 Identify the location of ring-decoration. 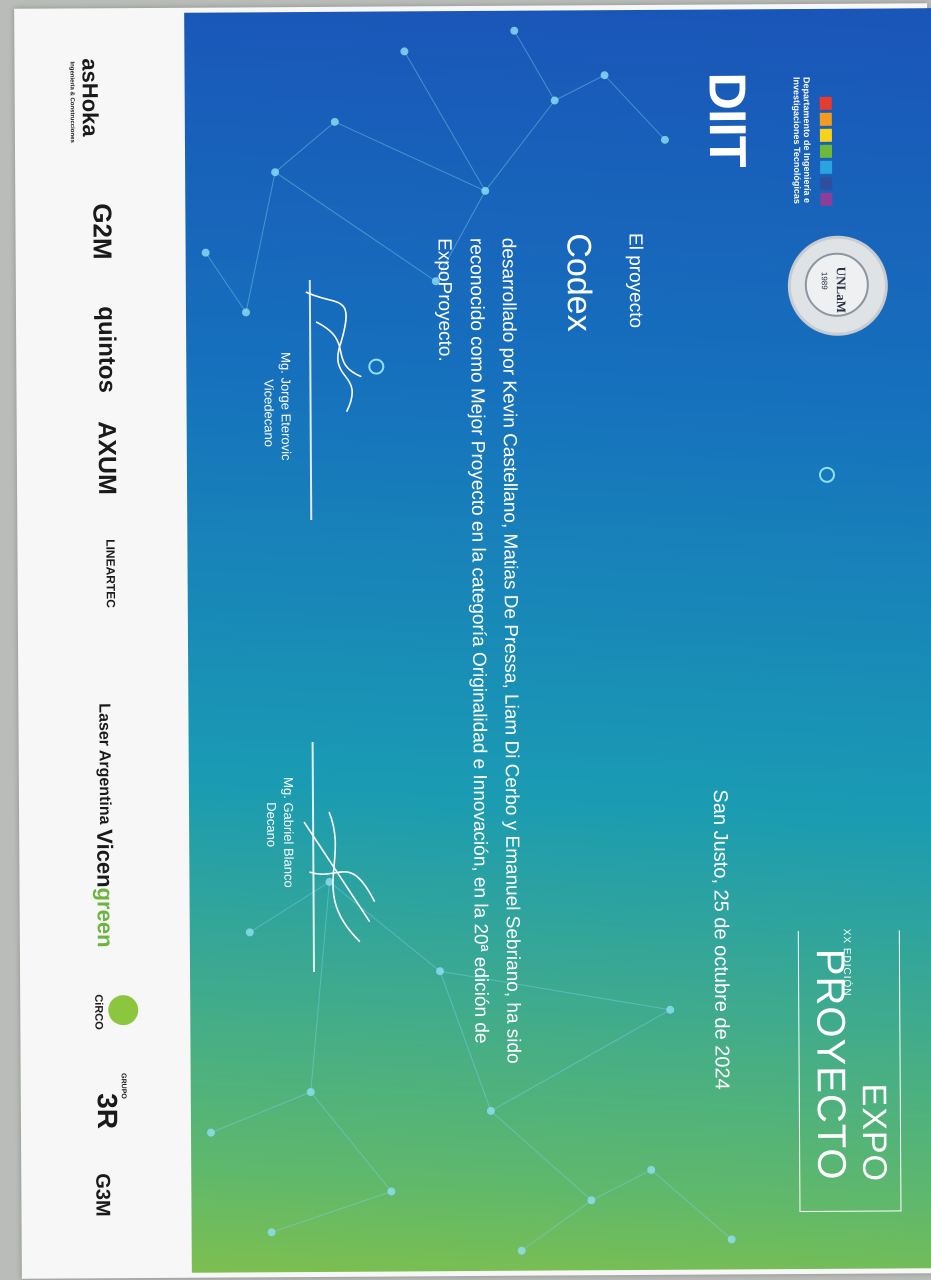
(826, 474).